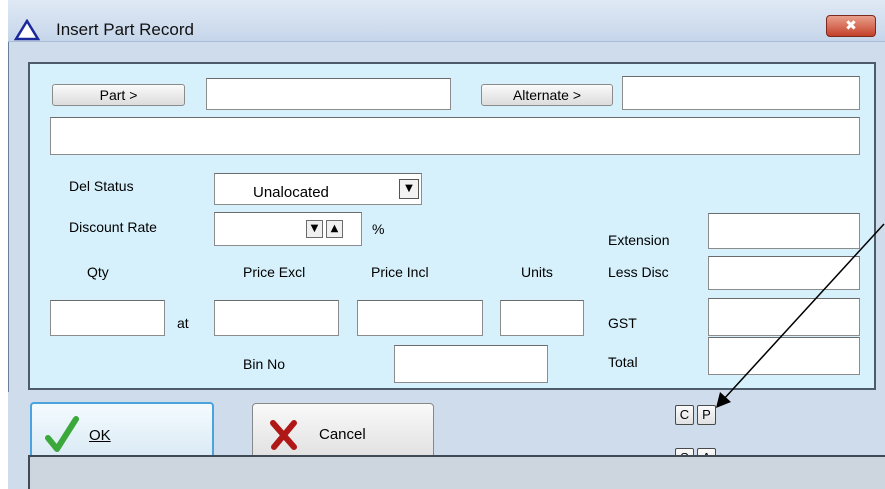  What do you see at coordinates (100, 435) in the screenshot?
I see `ok-label: OK` at bounding box center [100, 435].